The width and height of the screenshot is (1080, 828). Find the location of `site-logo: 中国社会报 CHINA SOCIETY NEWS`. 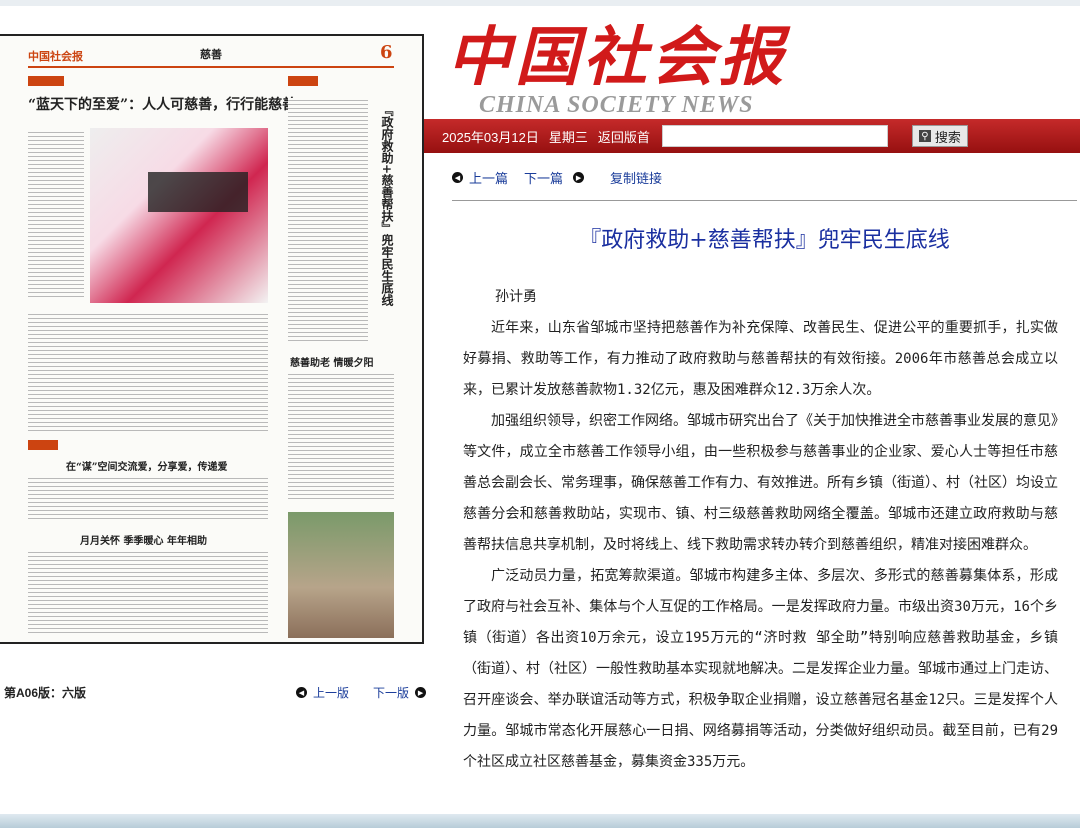

site-logo: 中国社会报 CHINA SOCIETY NEWS is located at coordinates (642, 62).